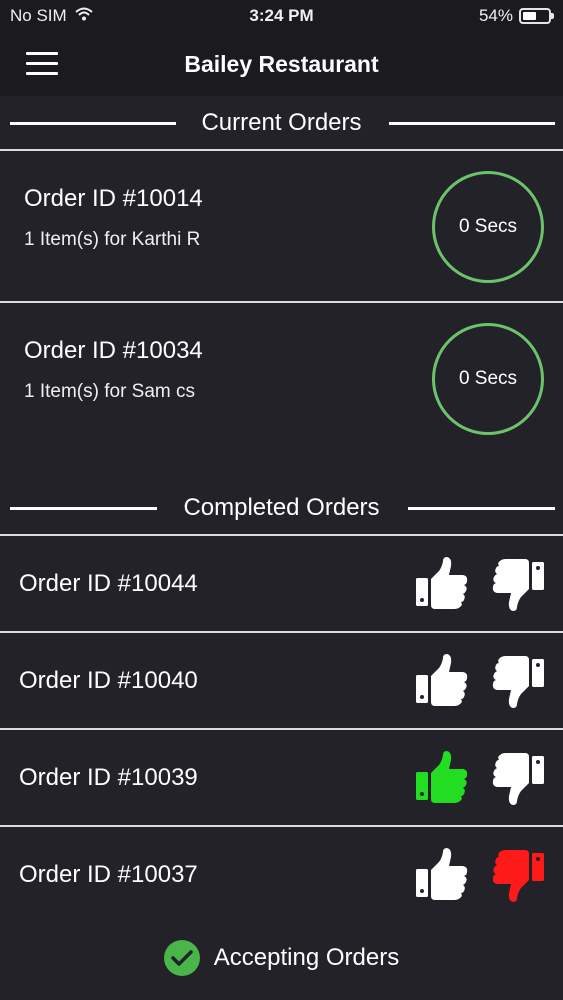 The image size is (563, 1000). What do you see at coordinates (281, 681) in the screenshot?
I see `completed-order-row: Order ID #10040` at bounding box center [281, 681].